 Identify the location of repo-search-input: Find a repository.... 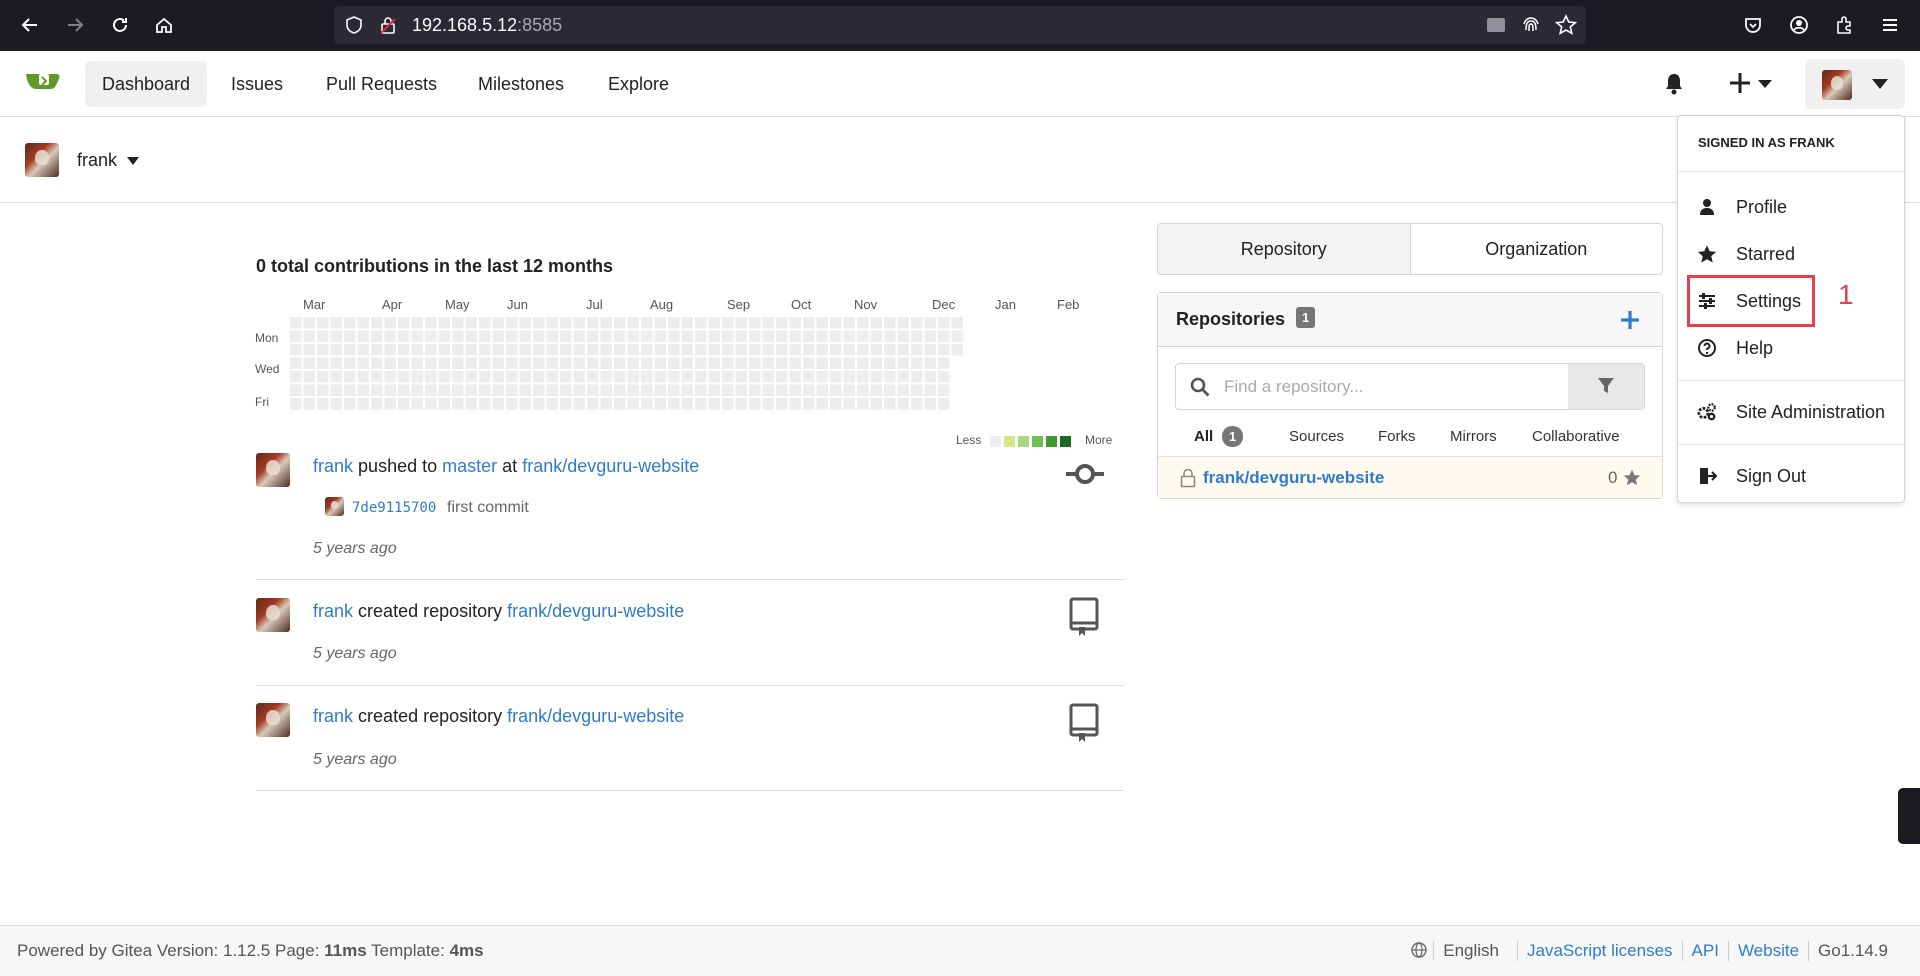
(1410, 386).